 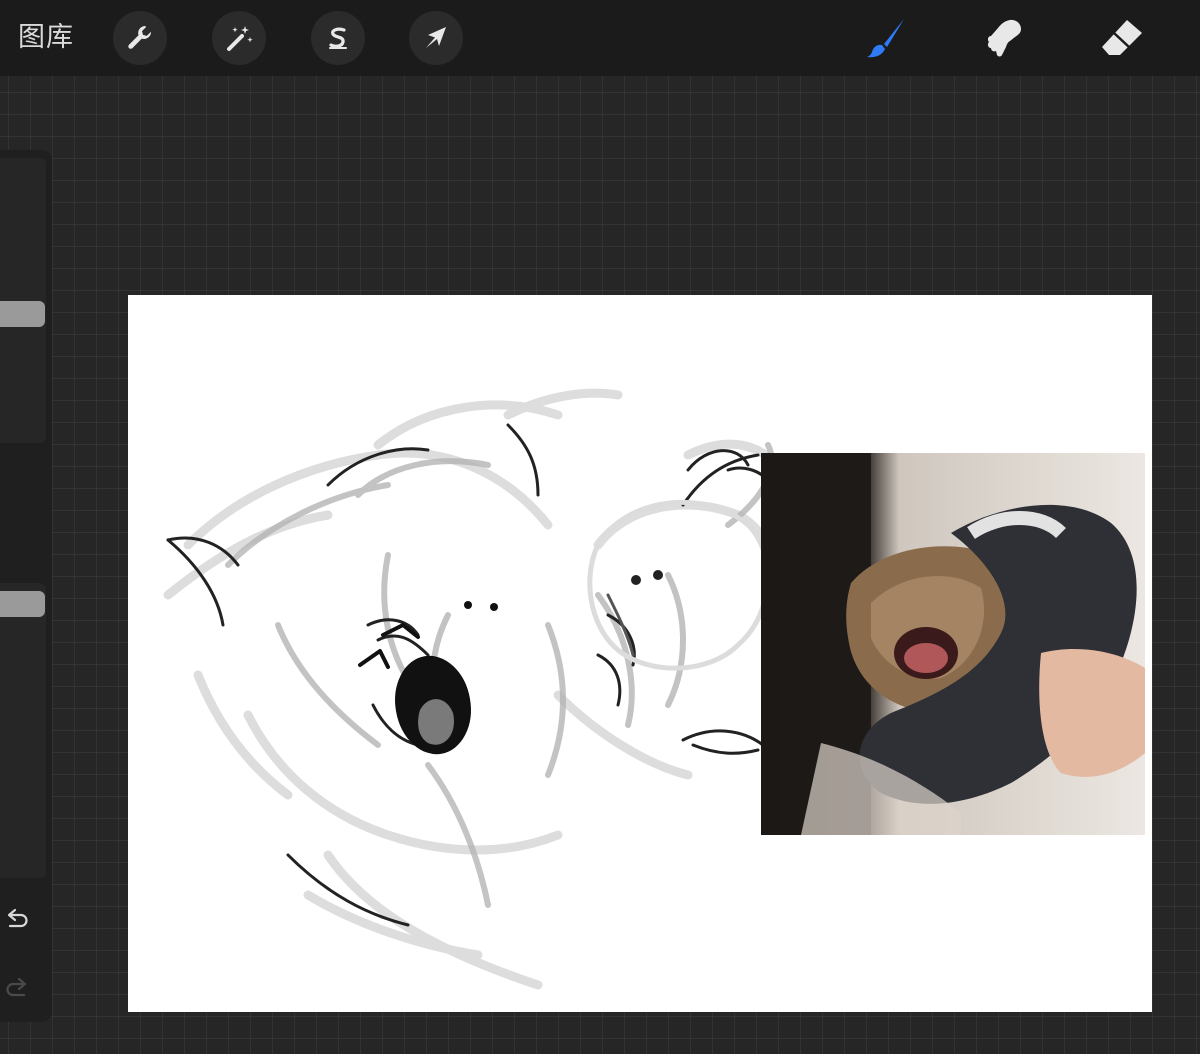 I want to click on undo-button, so click(x=17, y=919).